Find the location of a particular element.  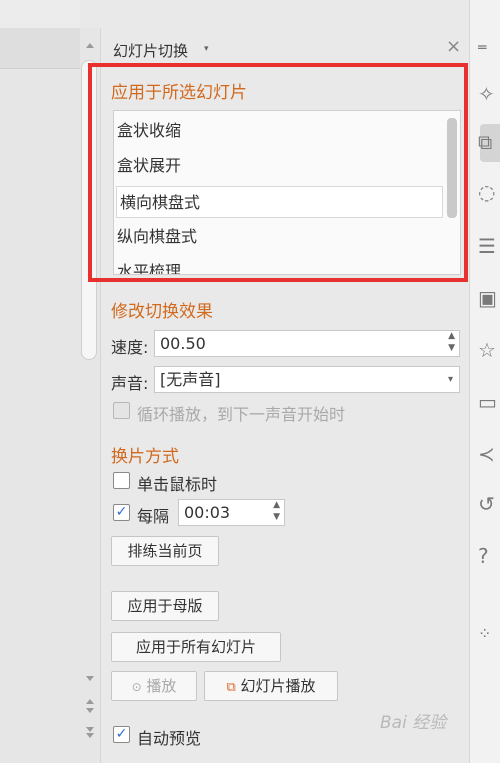

watermark: Bai 经验 is located at coordinates (413, 723).